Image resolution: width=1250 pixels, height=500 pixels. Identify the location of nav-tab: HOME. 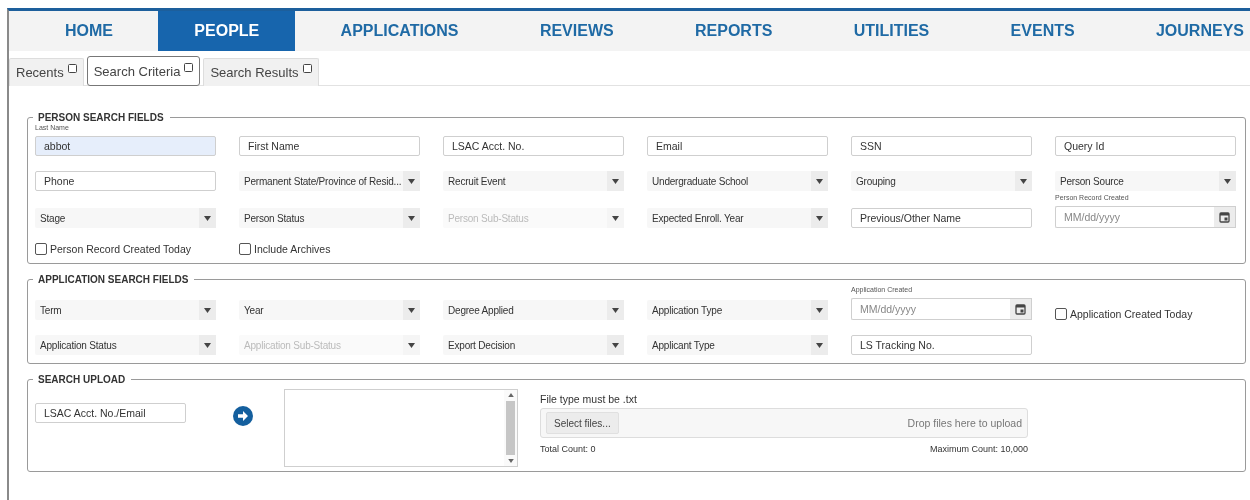
(89, 31).